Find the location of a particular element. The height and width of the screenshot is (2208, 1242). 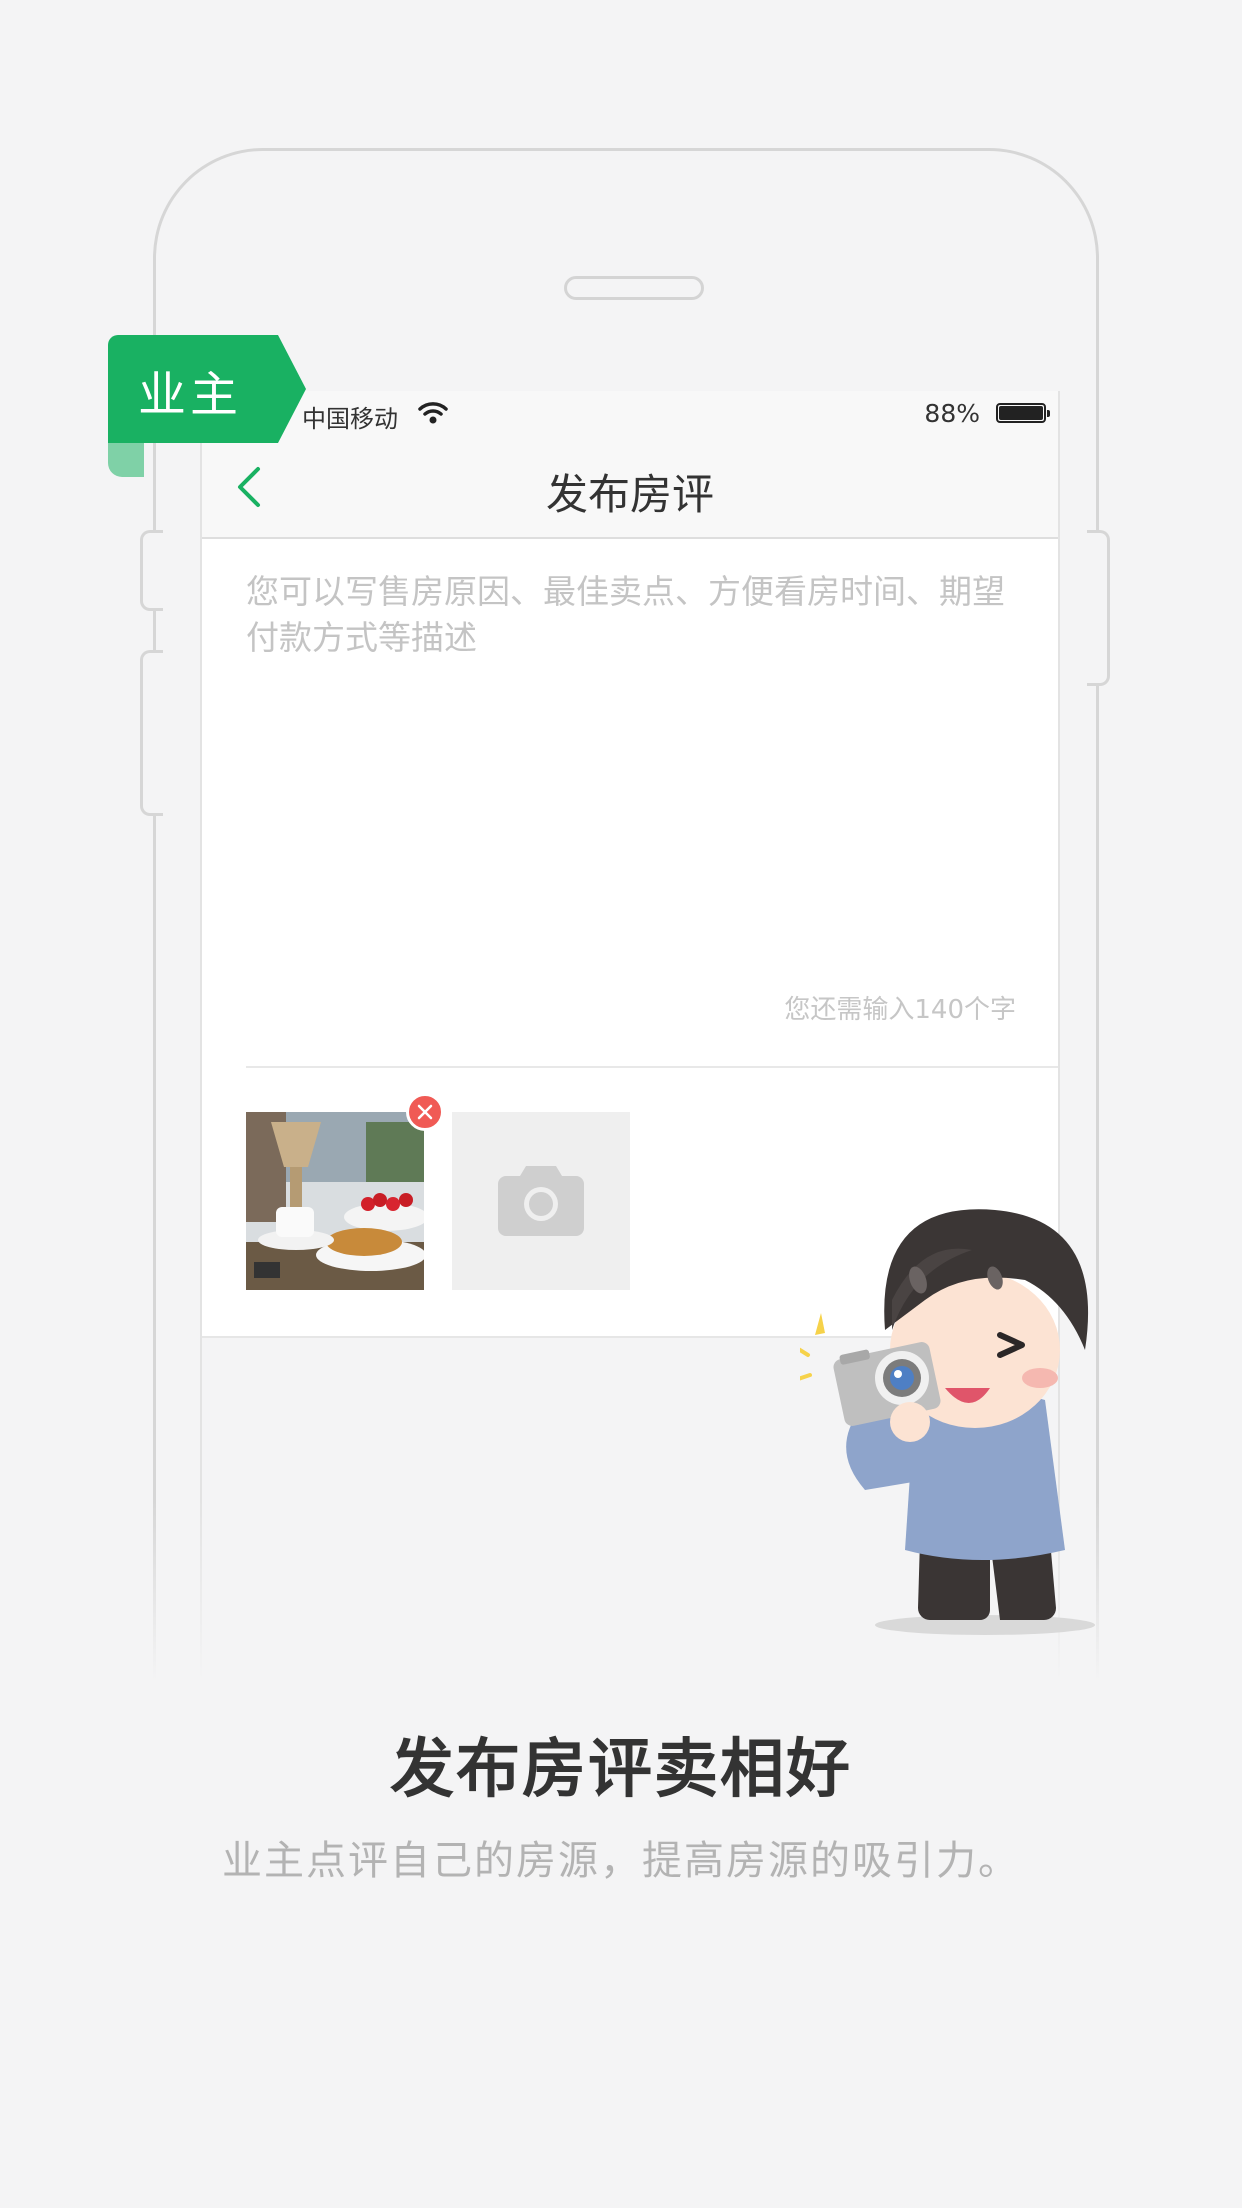

owner-tag-label: 业主 is located at coordinates (190, 395).